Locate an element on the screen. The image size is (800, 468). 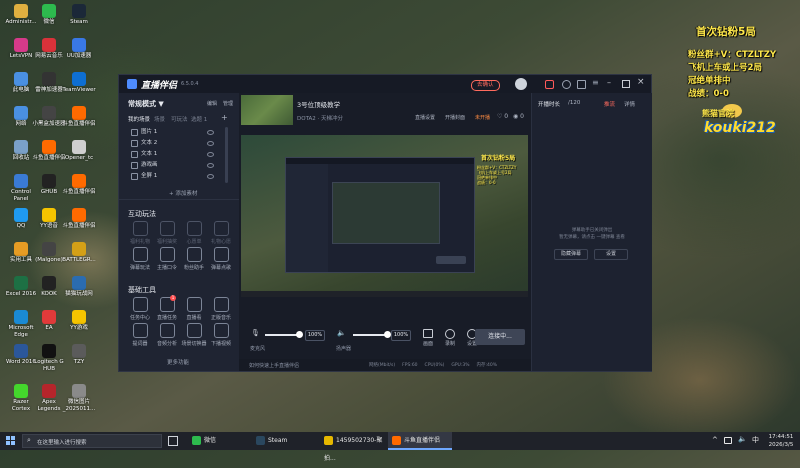
danmaku-settings-button: 设置 is located at coordinates (611, 254).